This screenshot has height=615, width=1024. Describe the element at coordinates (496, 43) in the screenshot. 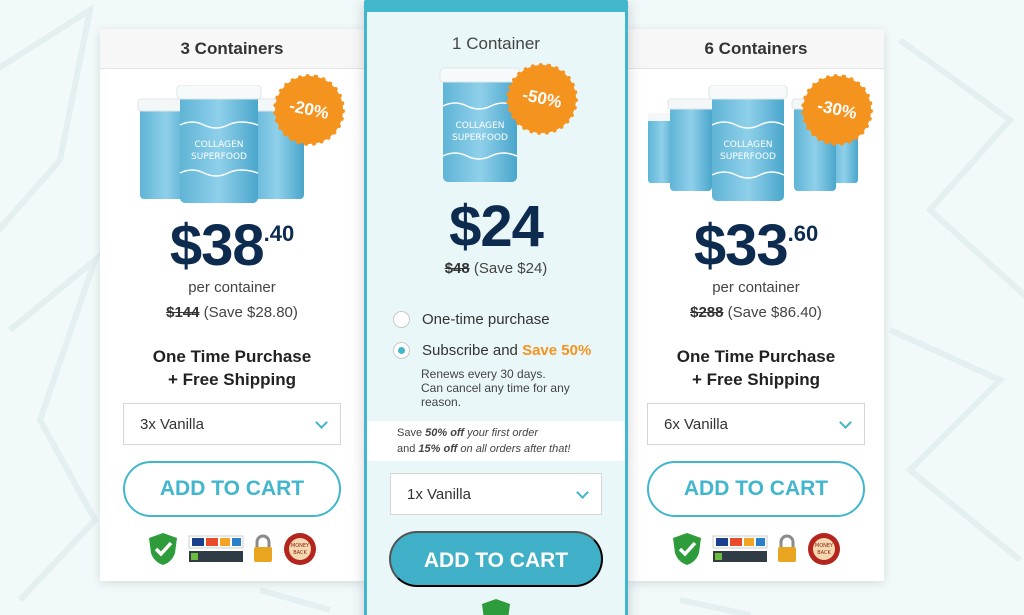

I see `card-header: 1 Container` at that location.